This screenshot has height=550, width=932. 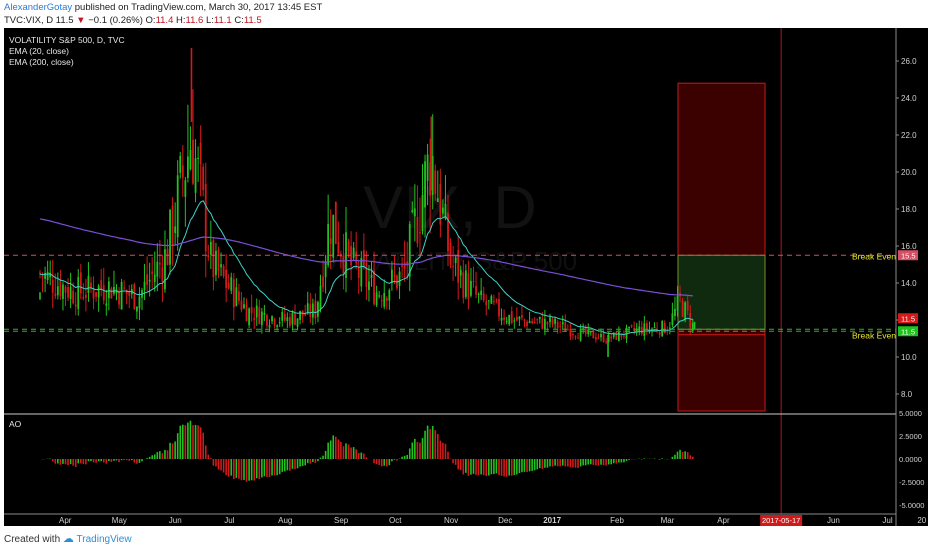 What do you see at coordinates (887, 520) in the screenshot?
I see `x-tick-label: Jul` at bounding box center [887, 520].